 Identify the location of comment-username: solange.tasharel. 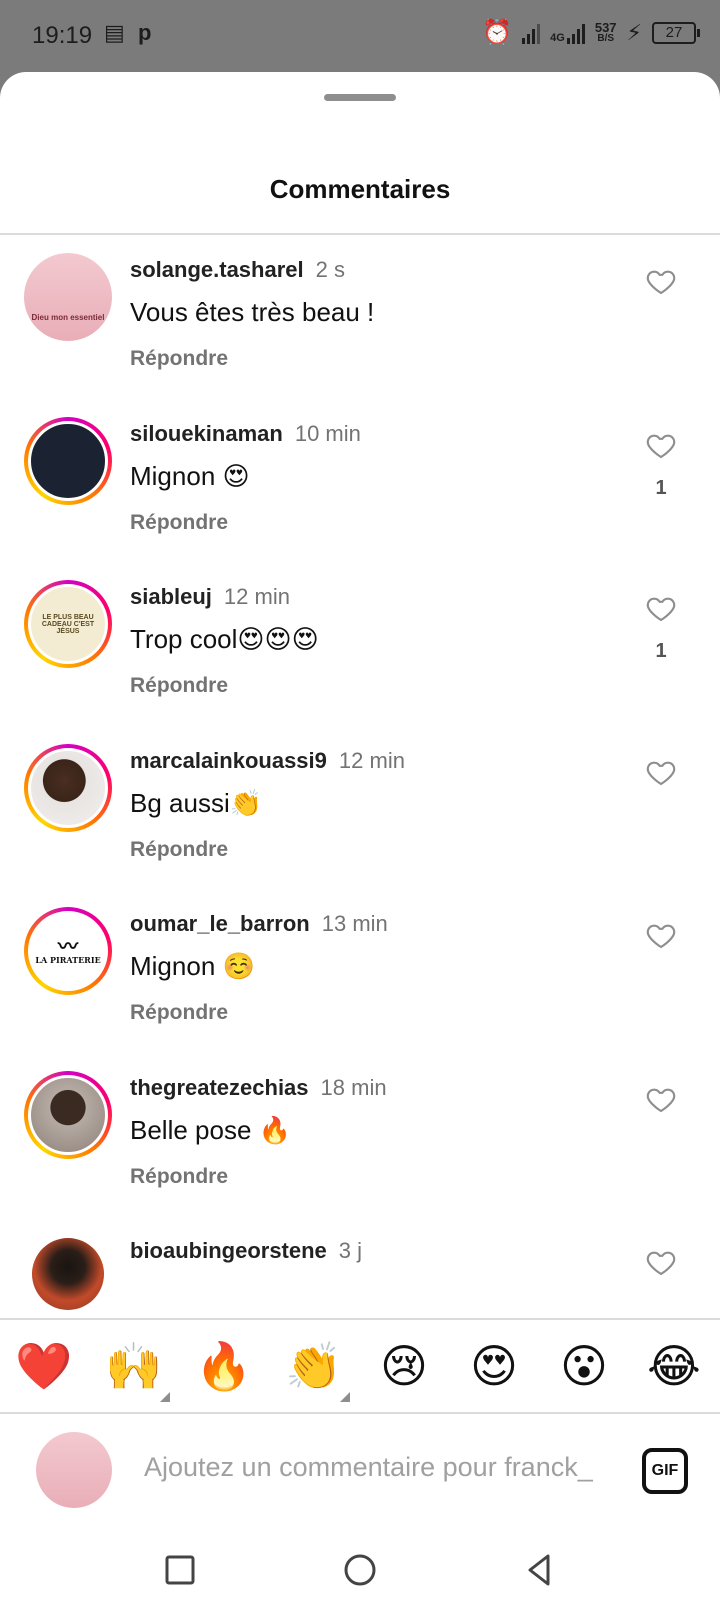
(217, 269).